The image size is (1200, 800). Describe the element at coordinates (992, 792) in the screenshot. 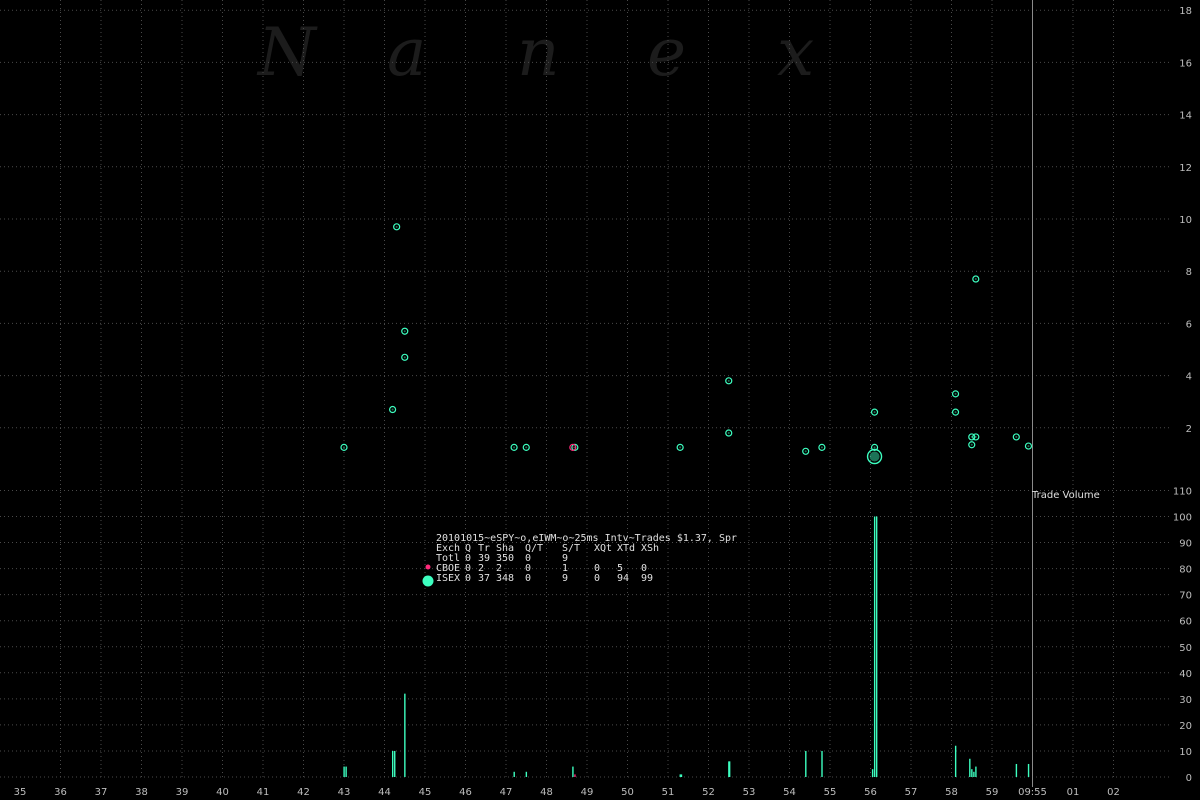

I see `x-tick-label: 59` at that location.